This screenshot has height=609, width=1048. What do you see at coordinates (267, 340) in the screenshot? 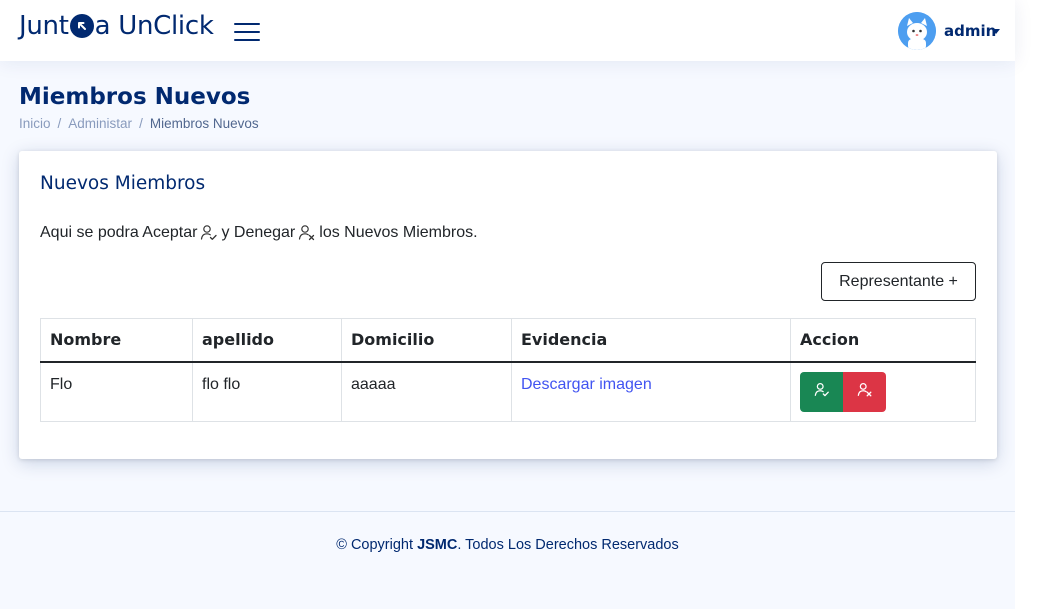
I see `column-header-apellido: apellido` at bounding box center [267, 340].